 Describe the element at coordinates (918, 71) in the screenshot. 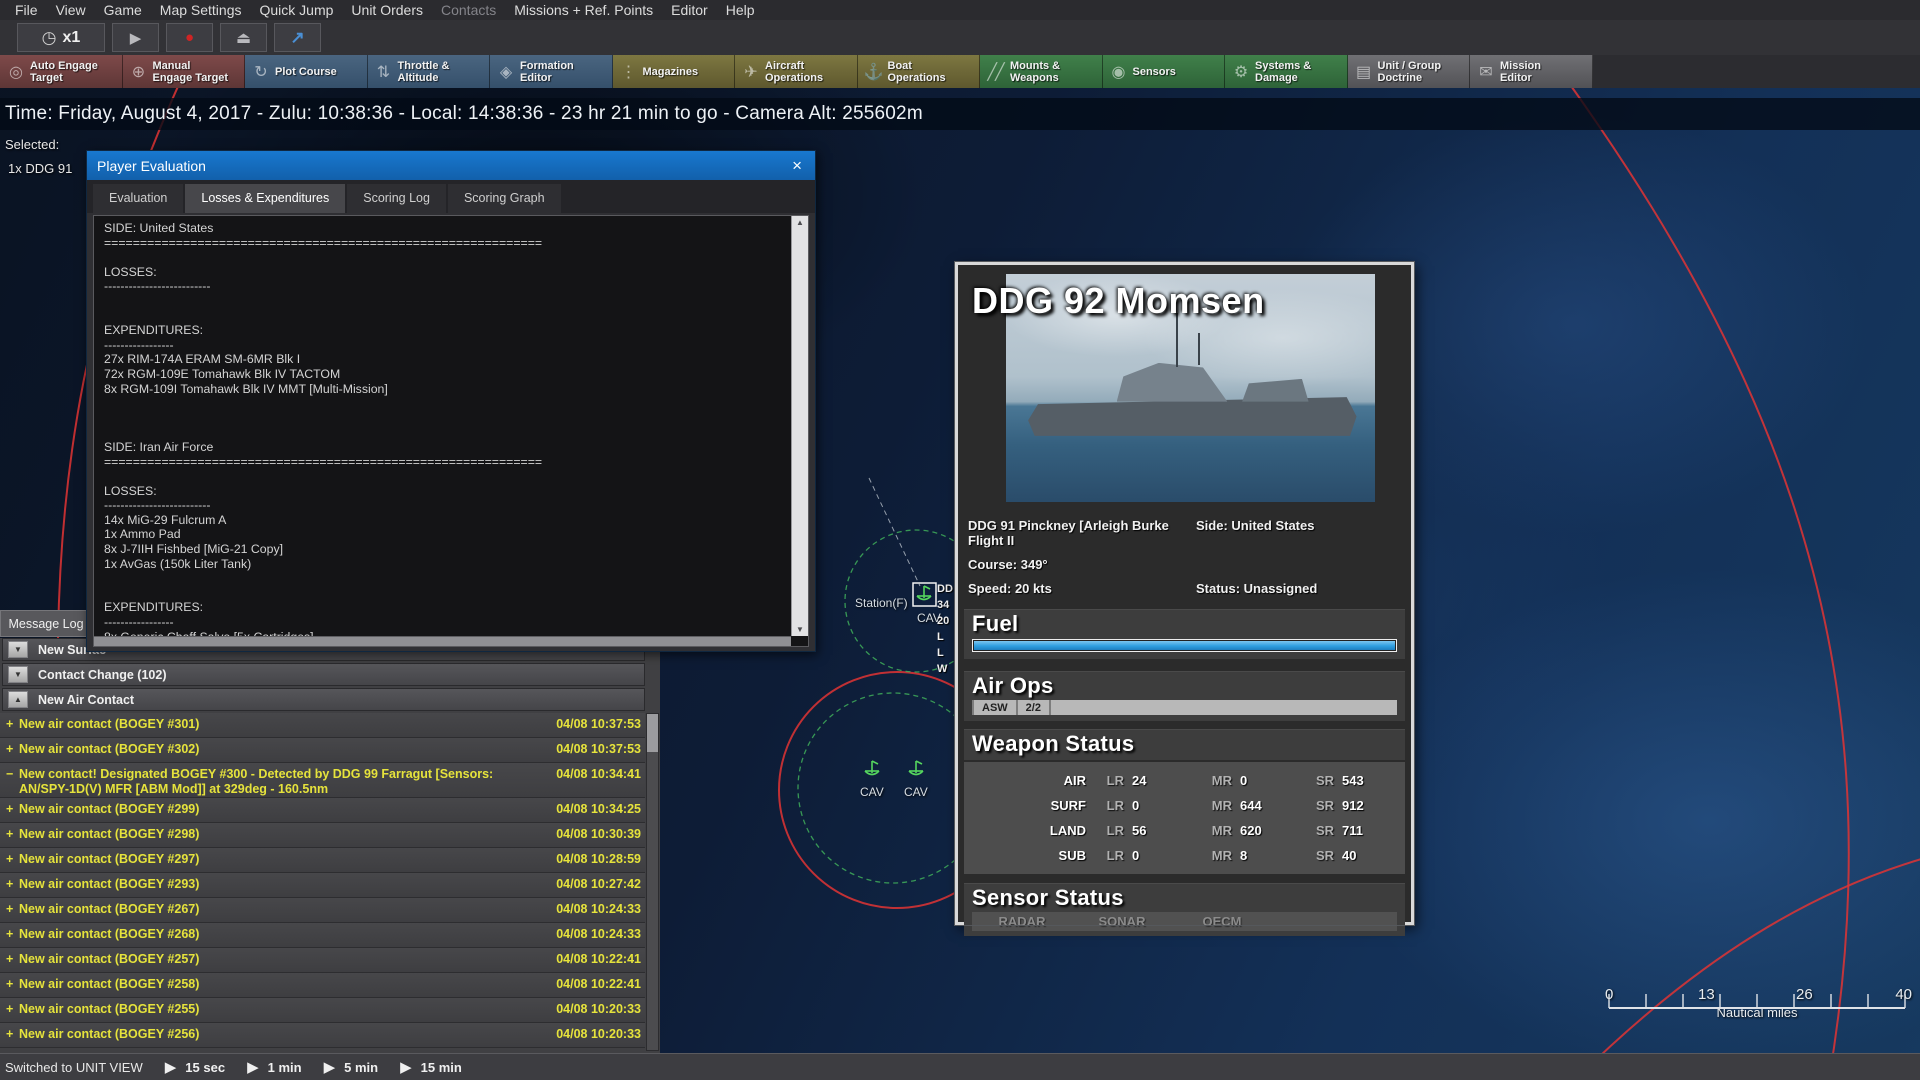

I see `toolbar-button: ⚓ Boat Operations` at that location.